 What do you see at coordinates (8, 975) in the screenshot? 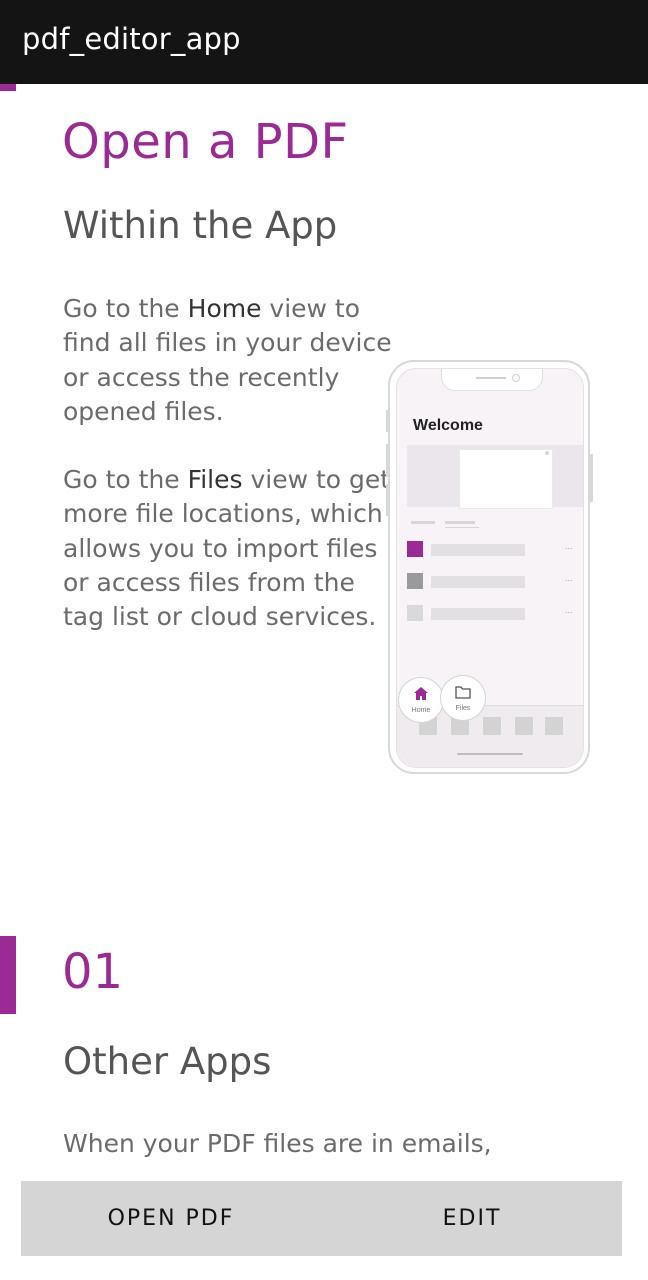
I see `section-accent-bar` at bounding box center [8, 975].